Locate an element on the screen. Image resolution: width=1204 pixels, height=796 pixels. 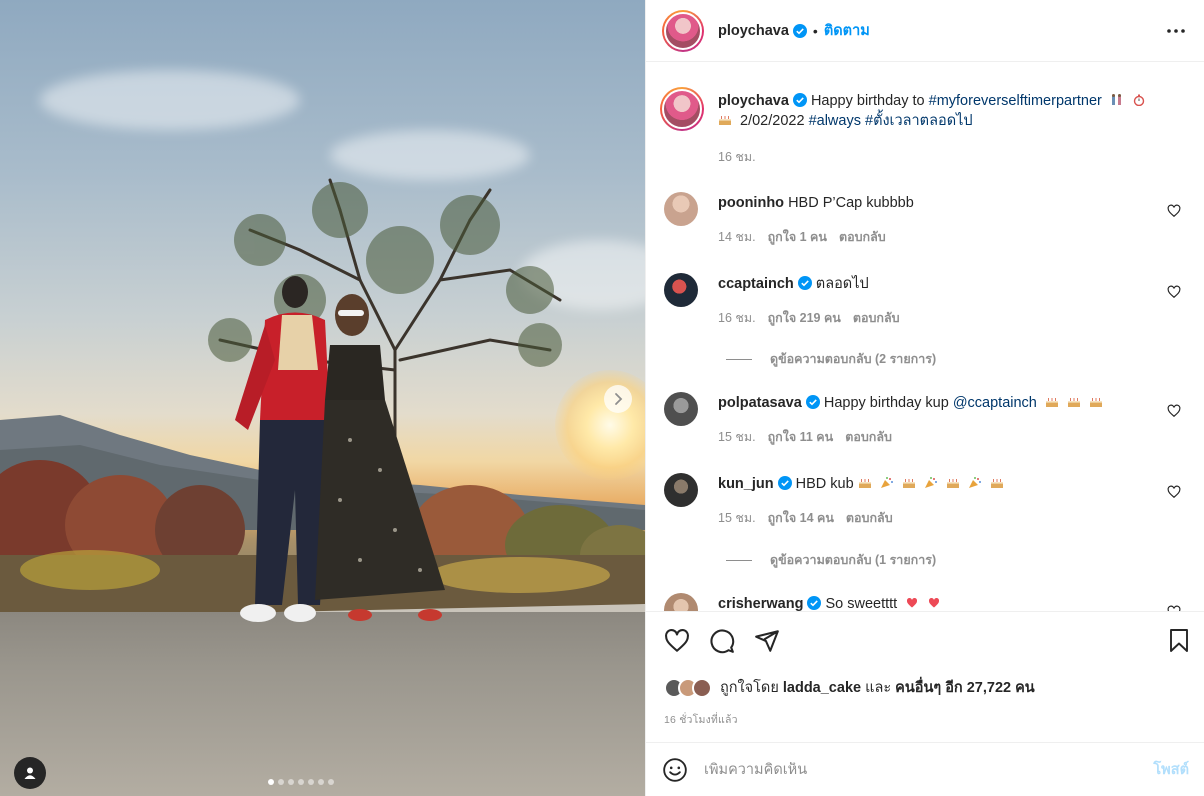
comment-time: 16 ชม. is located at coordinates (737, 318).